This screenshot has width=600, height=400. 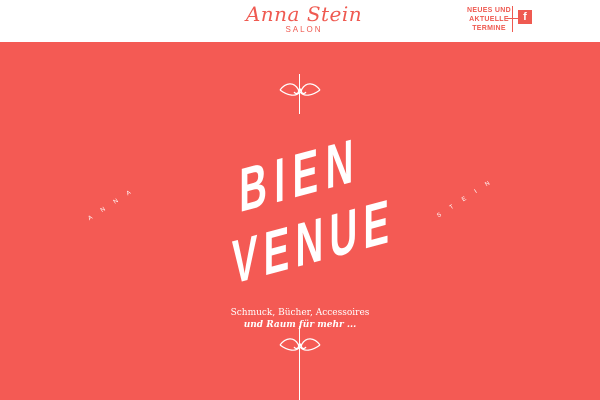 I want to click on logo-subtitle: SALON, so click(x=304, y=29).